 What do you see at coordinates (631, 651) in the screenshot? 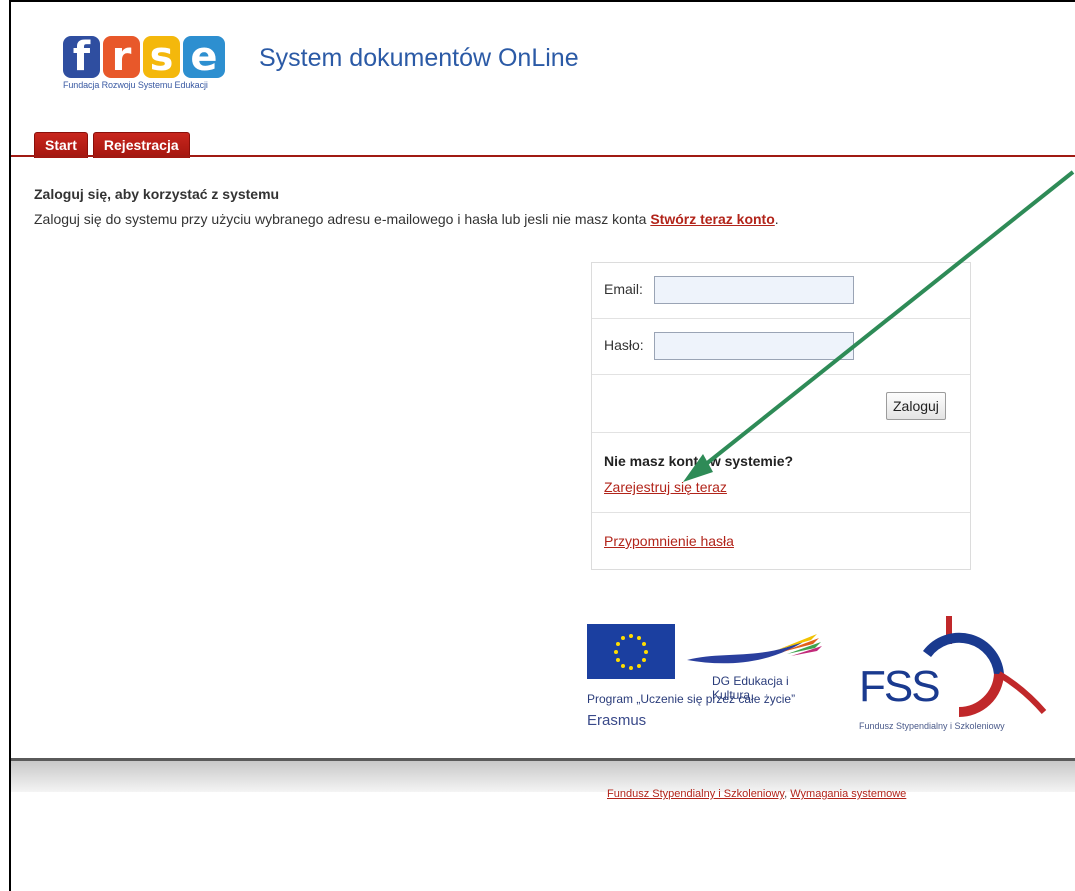
I see `eu-flag-icon` at bounding box center [631, 651].